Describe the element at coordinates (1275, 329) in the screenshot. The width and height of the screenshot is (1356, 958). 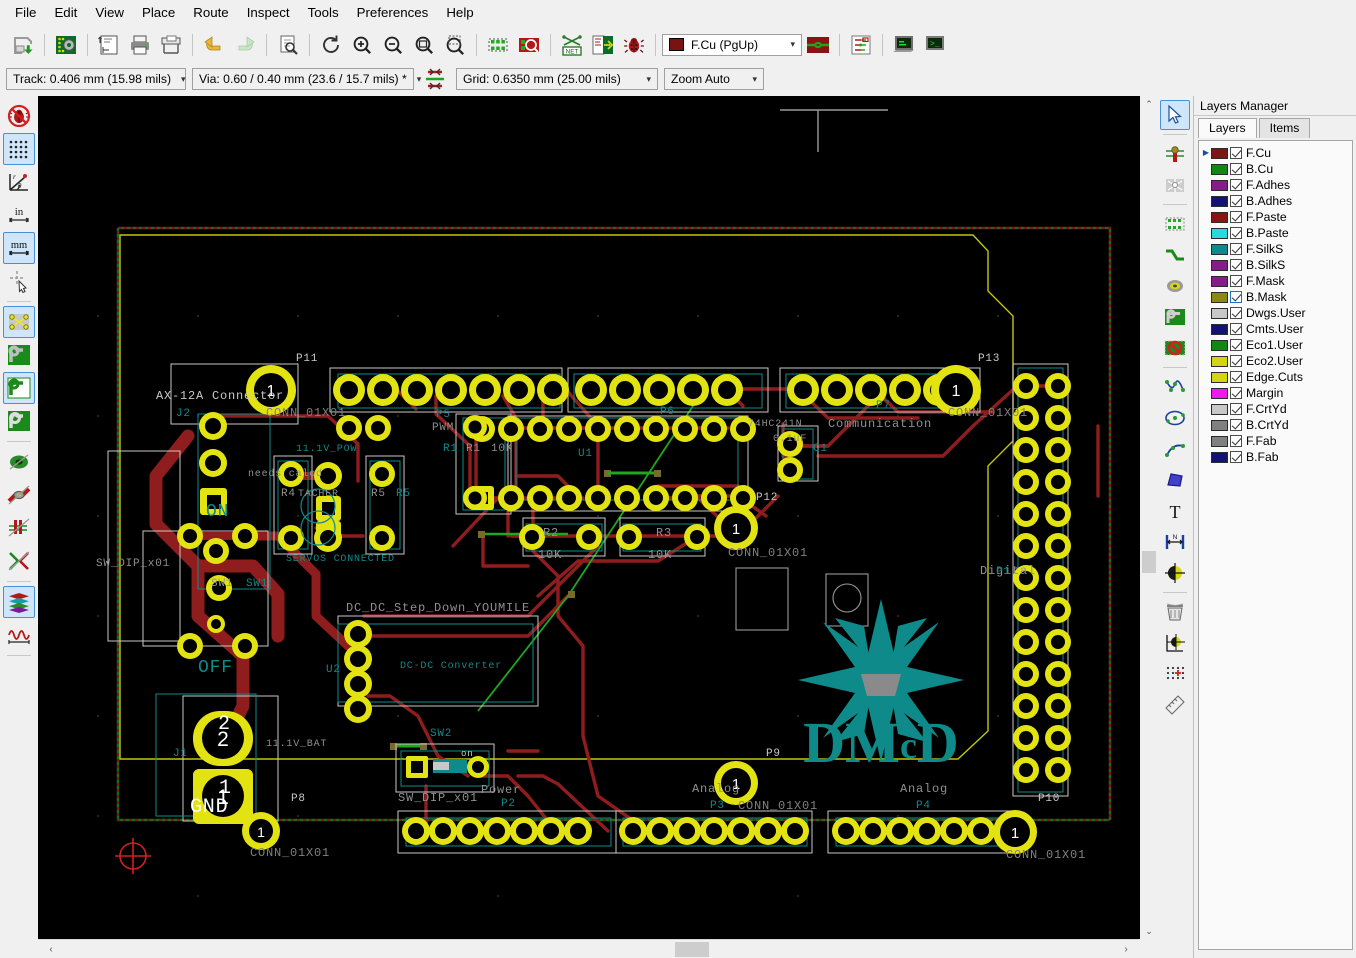
I see `layer-row: Cmts.User` at that location.